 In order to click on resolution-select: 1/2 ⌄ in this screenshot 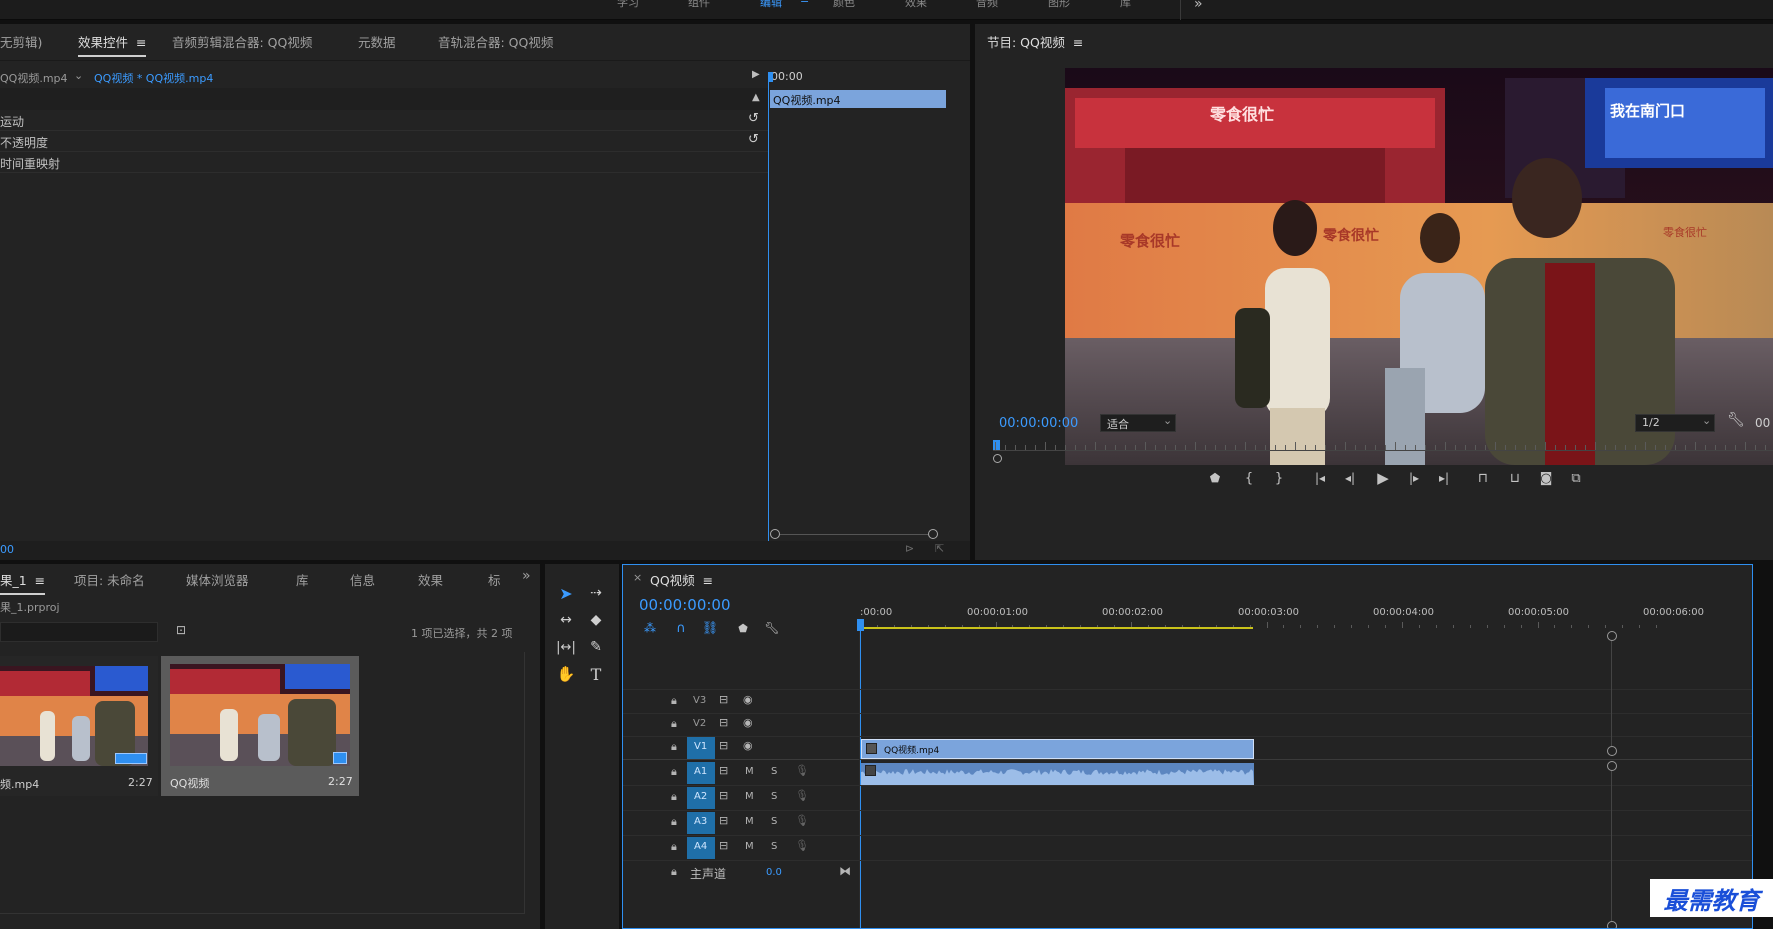, I will do `click(1675, 423)`.